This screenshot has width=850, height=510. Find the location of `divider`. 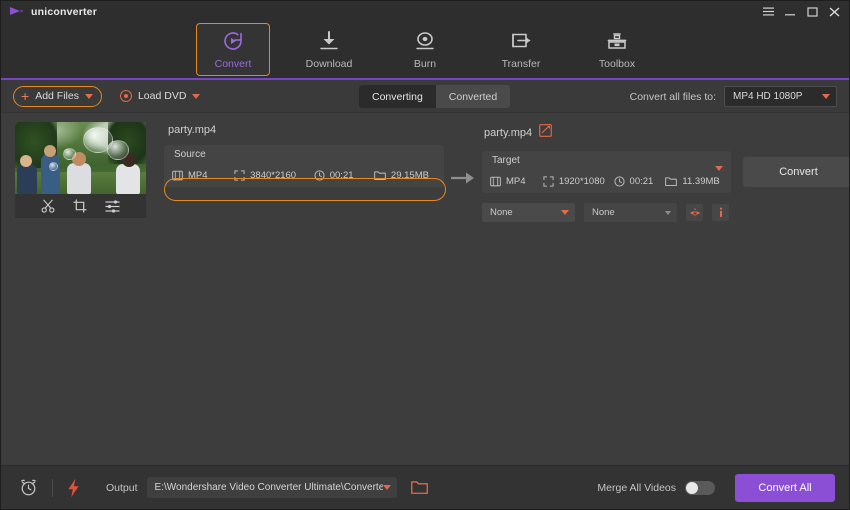

divider is located at coordinates (52, 487).